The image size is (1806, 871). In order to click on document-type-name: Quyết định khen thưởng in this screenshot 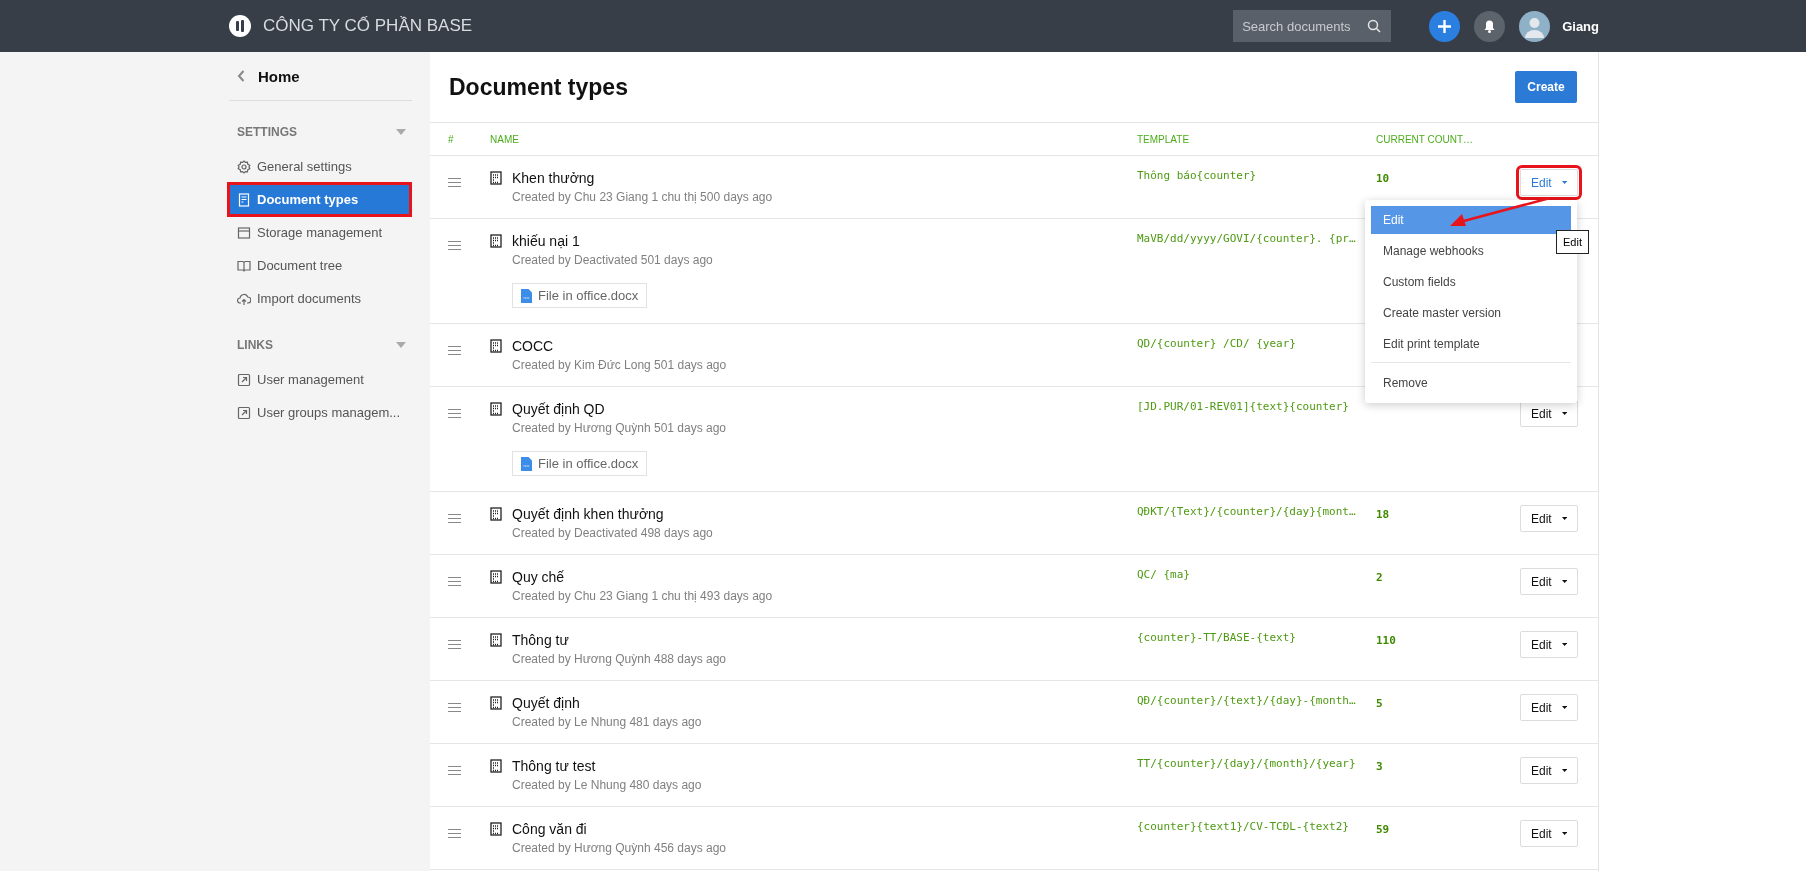, I will do `click(588, 514)`.